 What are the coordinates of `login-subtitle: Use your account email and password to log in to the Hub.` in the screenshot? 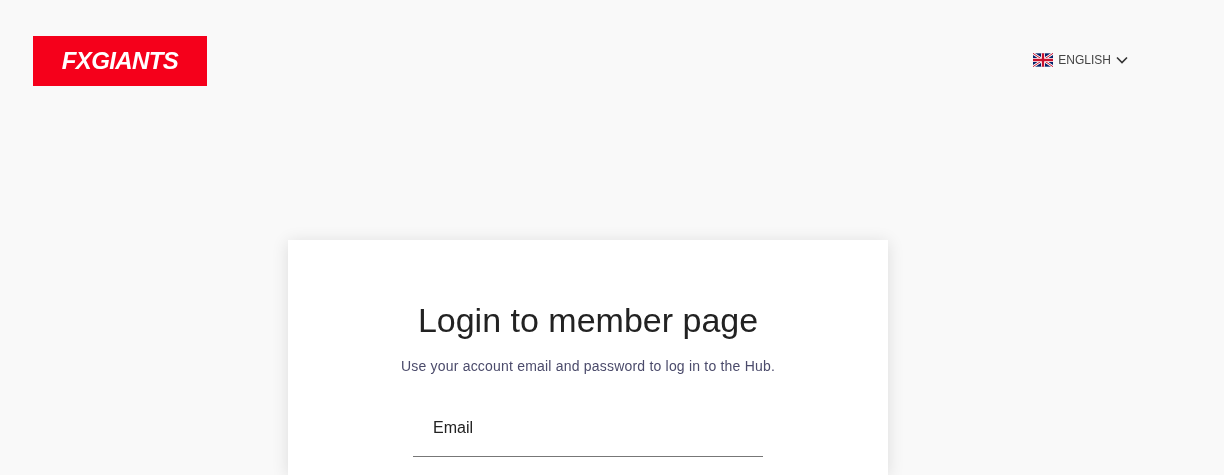 It's located at (587, 366).